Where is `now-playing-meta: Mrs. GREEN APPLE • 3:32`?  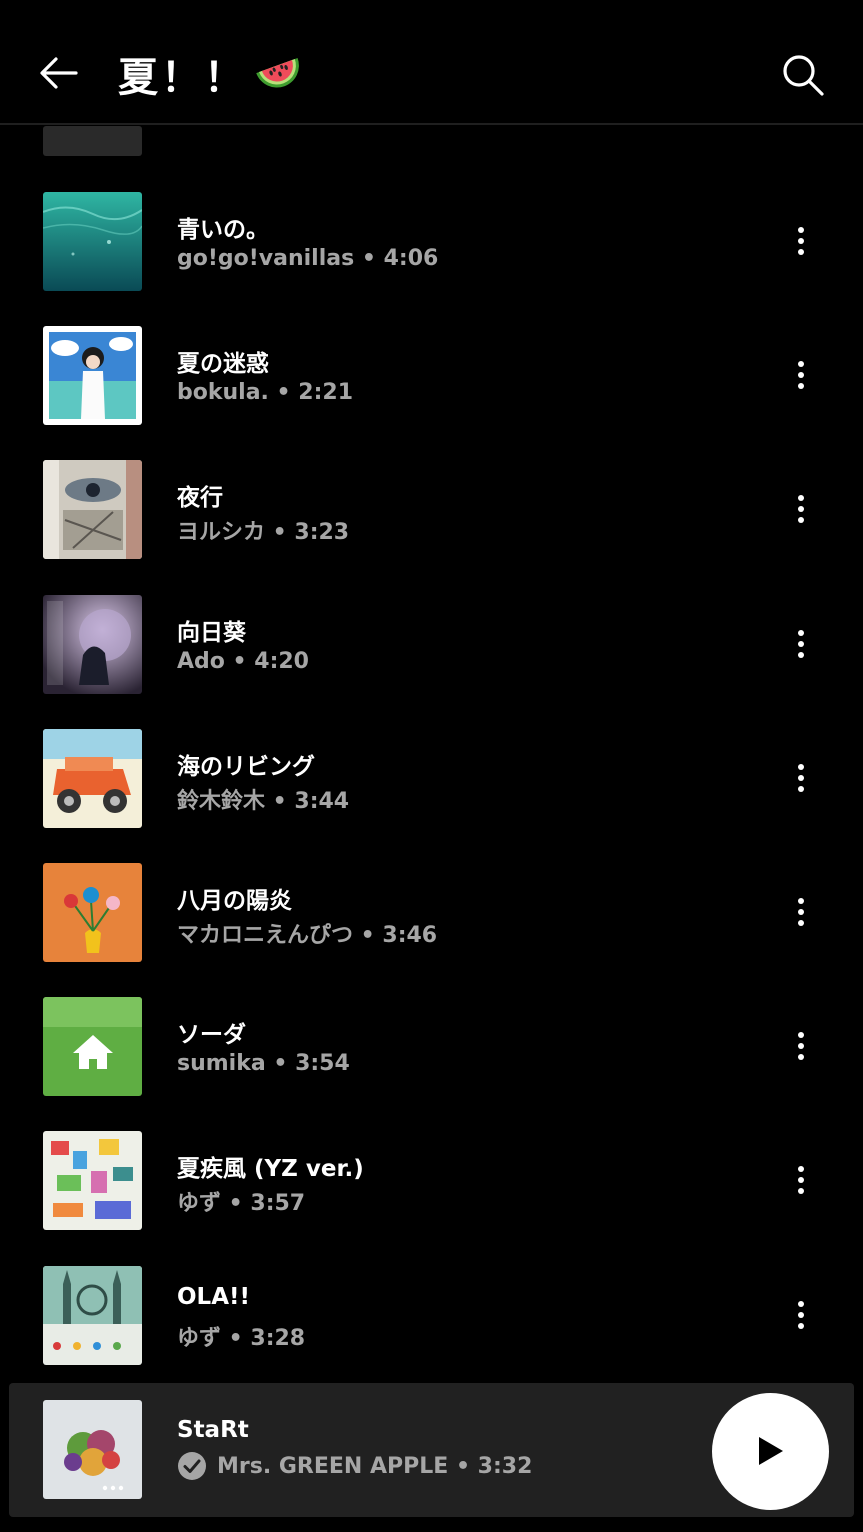
now-playing-meta: Mrs. GREEN APPLE • 3:32 is located at coordinates (354, 1466).